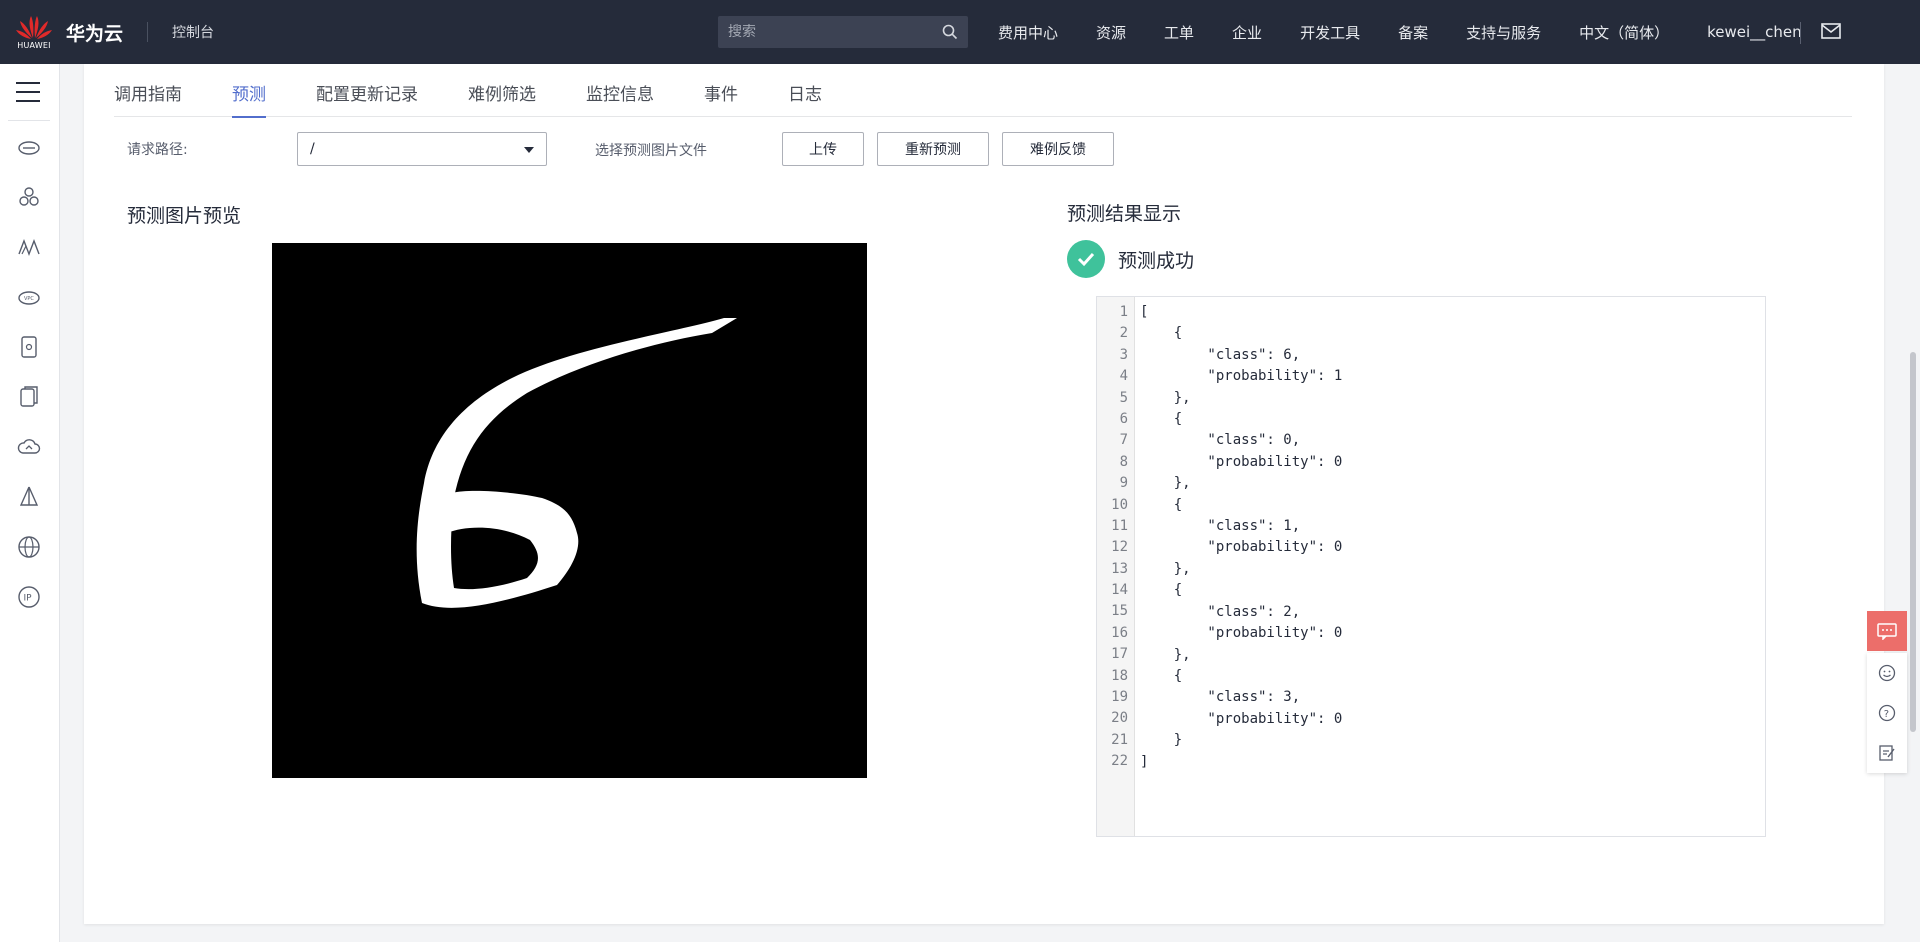 Image resolution: width=1920 pixels, height=942 pixels. Describe the element at coordinates (1624, 32) in the screenshot. I see `nav-language: 中文（简体）` at that location.